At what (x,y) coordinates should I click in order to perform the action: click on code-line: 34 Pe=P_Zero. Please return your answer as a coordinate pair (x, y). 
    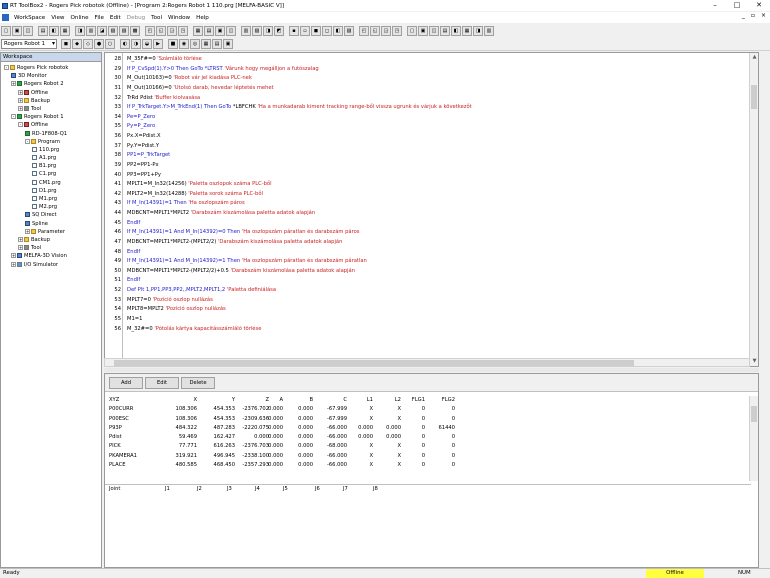
    Looking at the image, I should click on (431, 118).